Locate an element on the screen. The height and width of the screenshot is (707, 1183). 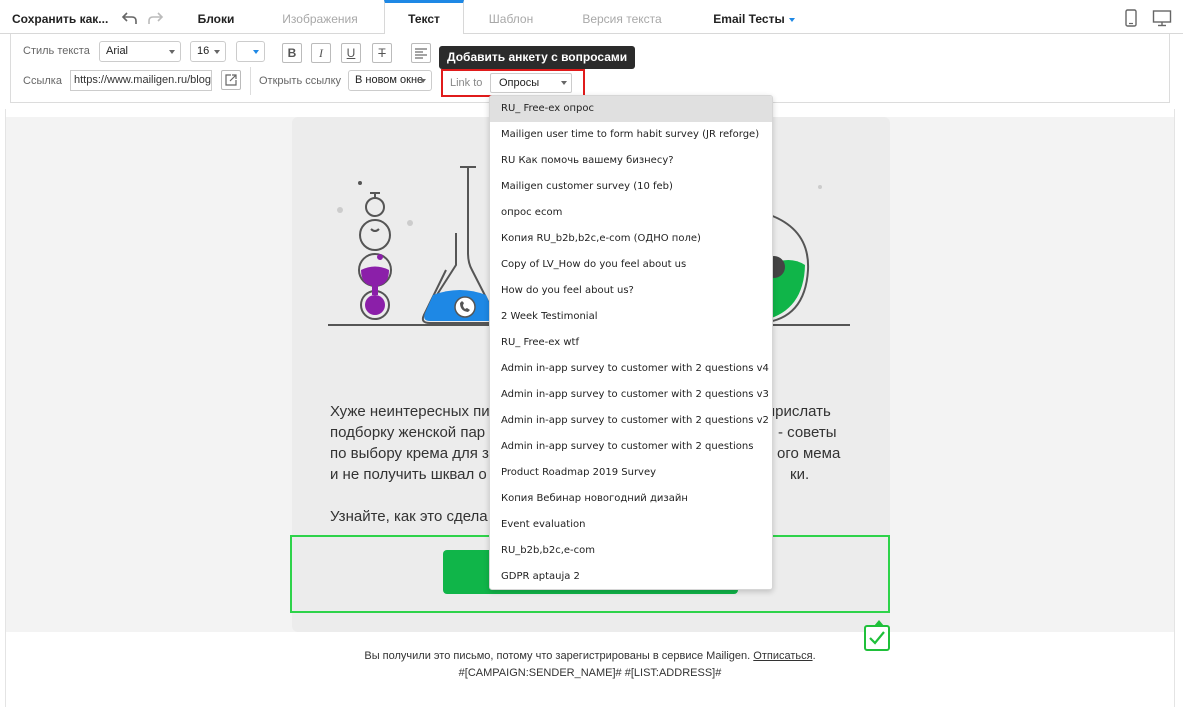
link-to-select: Опросы is located at coordinates (531, 83).